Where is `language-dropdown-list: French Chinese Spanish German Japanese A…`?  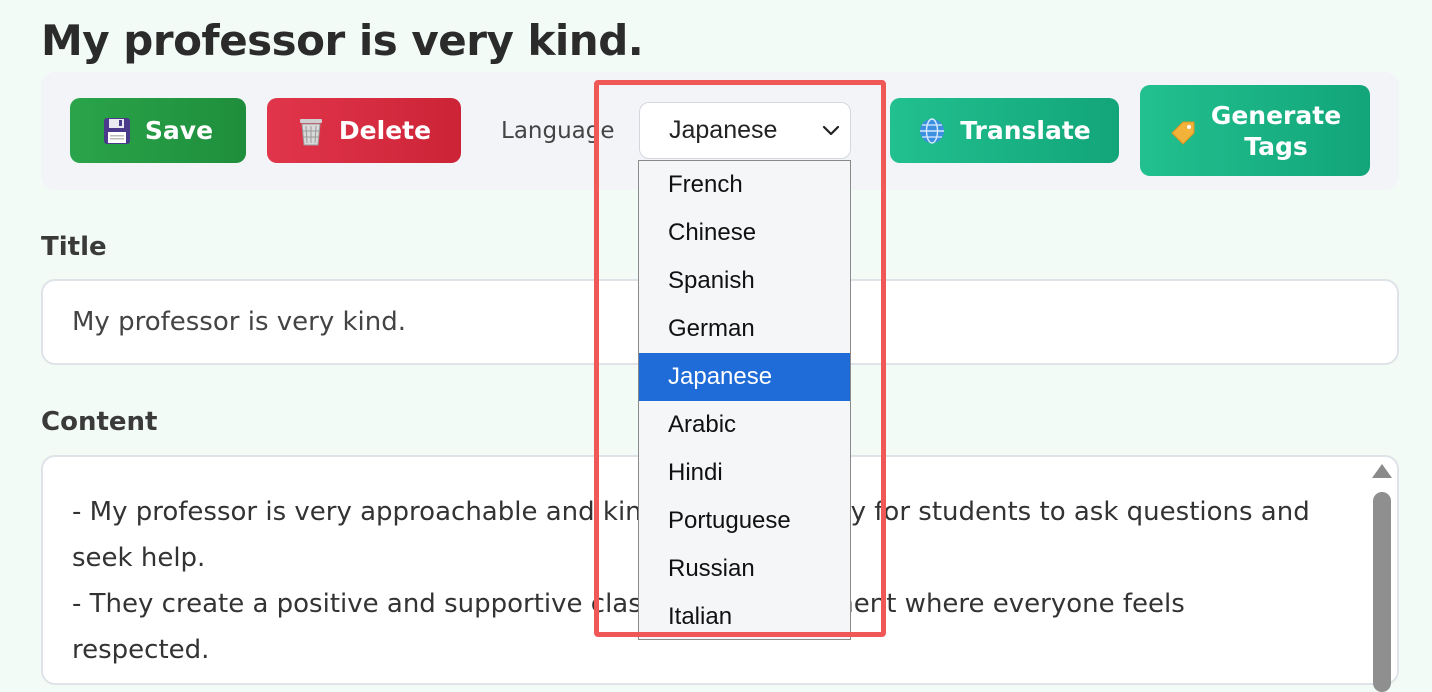
language-dropdown-list: French Chinese Spanish German Japanese A… is located at coordinates (744, 400).